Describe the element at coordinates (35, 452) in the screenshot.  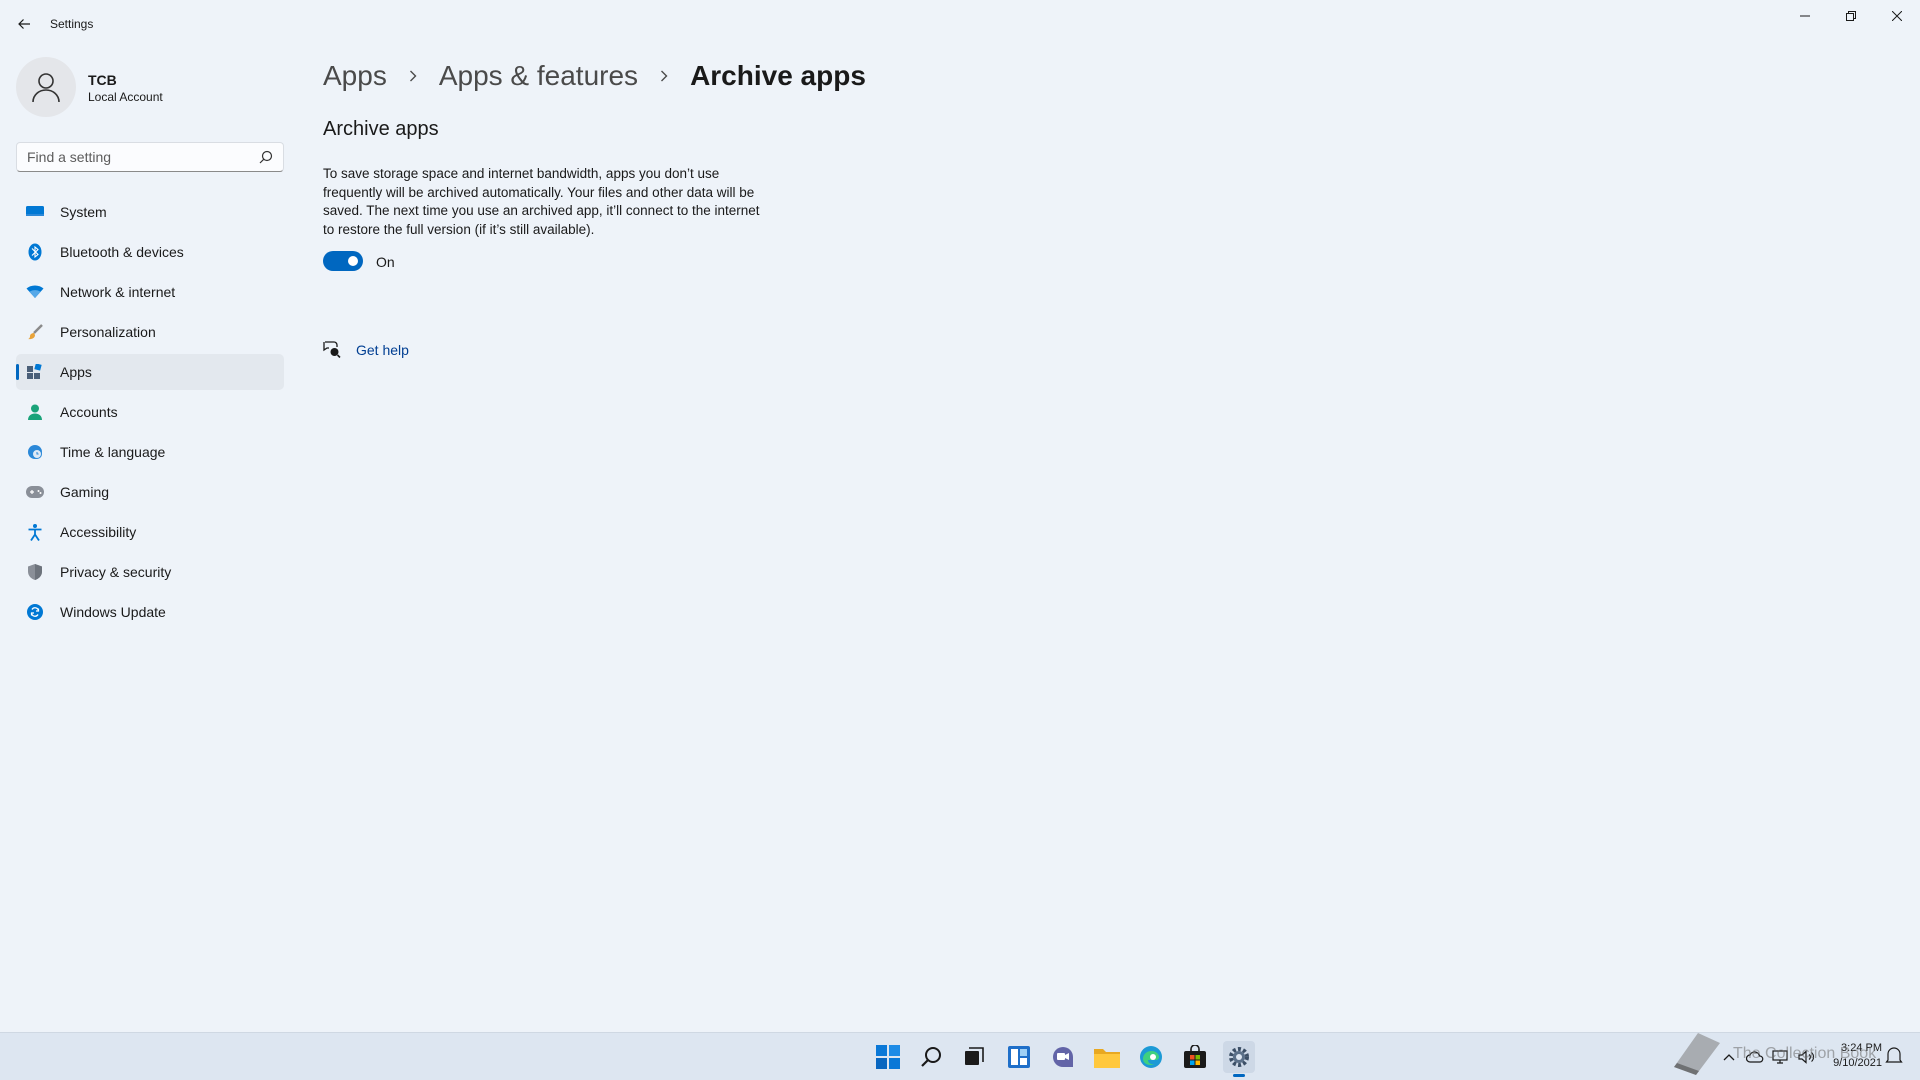
I see `globe-clock-icon` at that location.